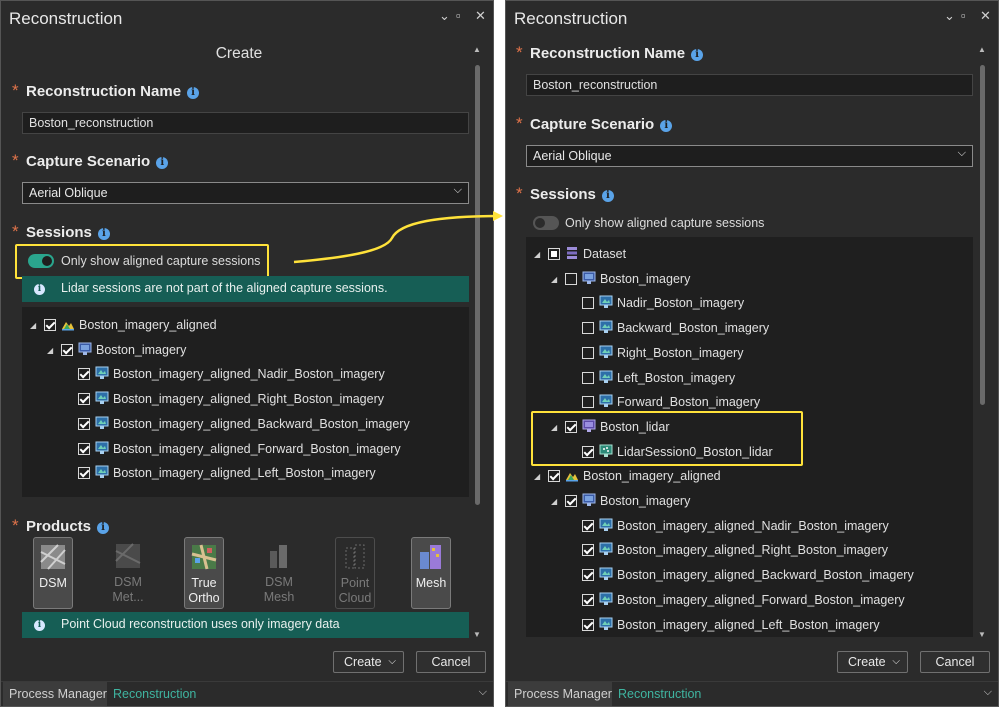 The width and height of the screenshot is (999, 707). What do you see at coordinates (752, 693) in the screenshot?
I see `pane-tab-bar: Process Manager Reconstruction ⌵` at bounding box center [752, 693].